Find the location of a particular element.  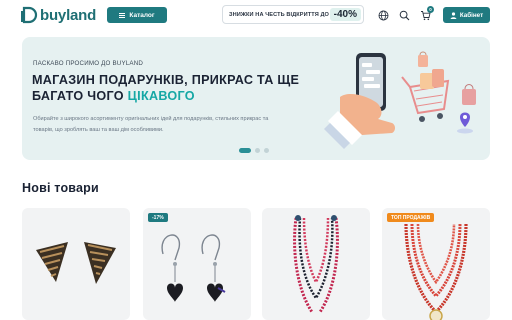

language-button is located at coordinates (383, 15).